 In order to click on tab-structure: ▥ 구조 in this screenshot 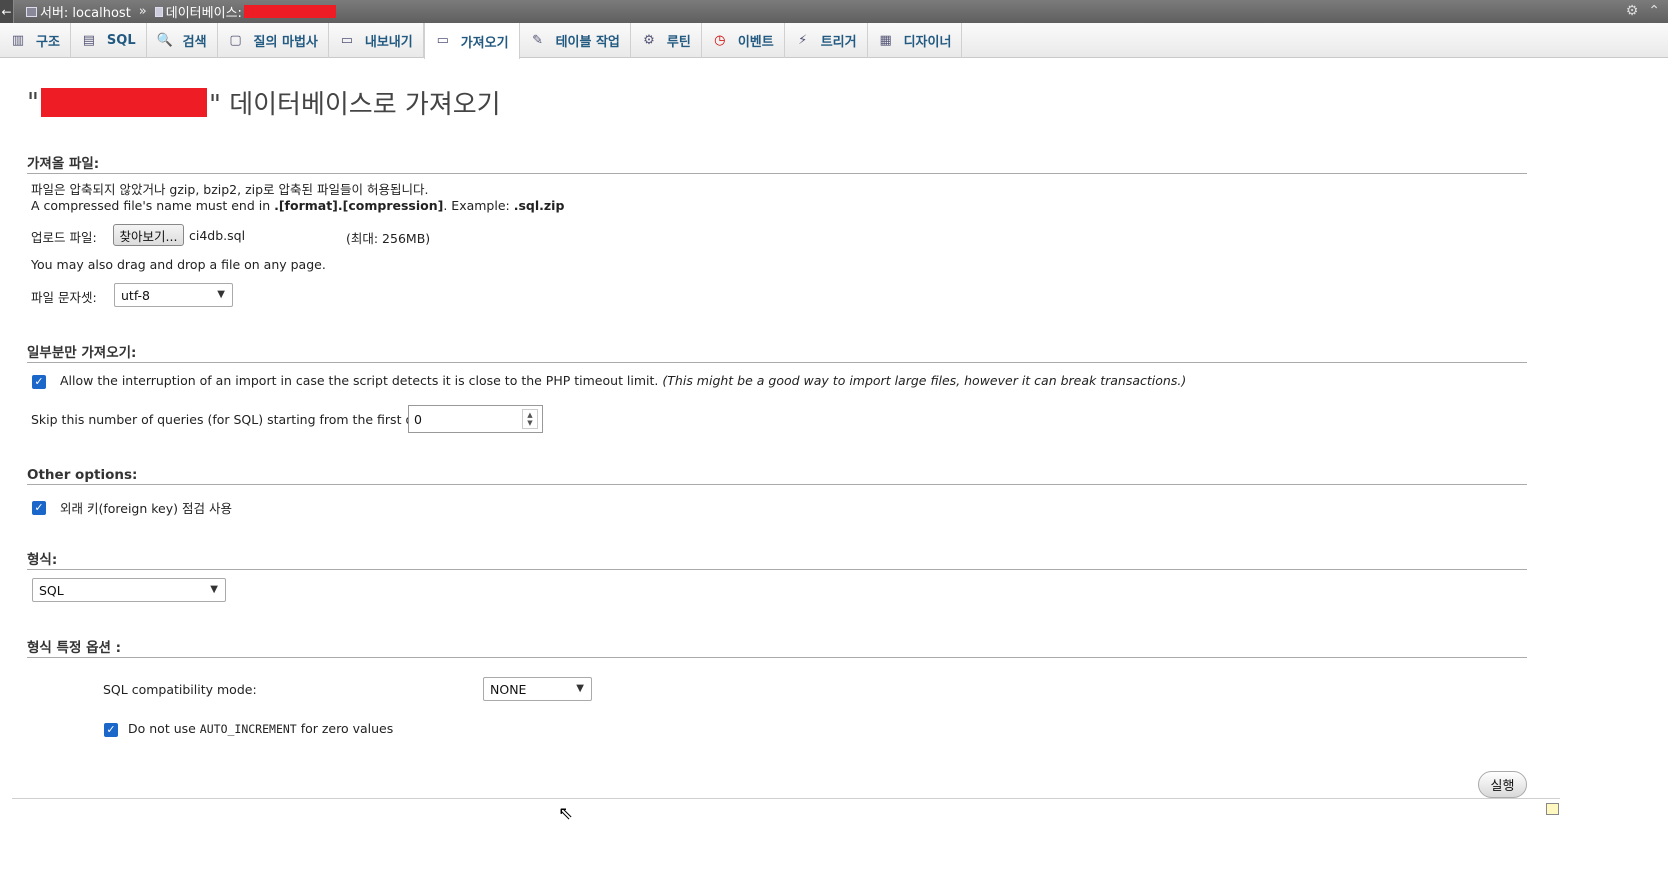, I will do `click(35, 40)`.